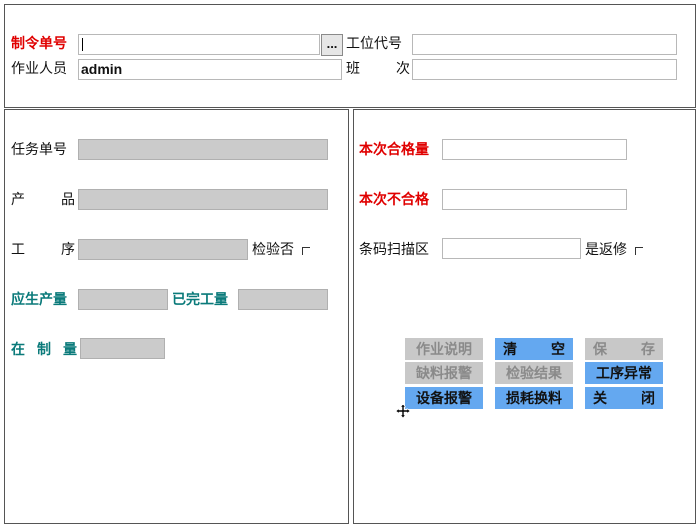 The height and width of the screenshot is (525, 700). What do you see at coordinates (534, 398) in the screenshot?
I see `scrap-material-change-button: 损耗换料` at bounding box center [534, 398].